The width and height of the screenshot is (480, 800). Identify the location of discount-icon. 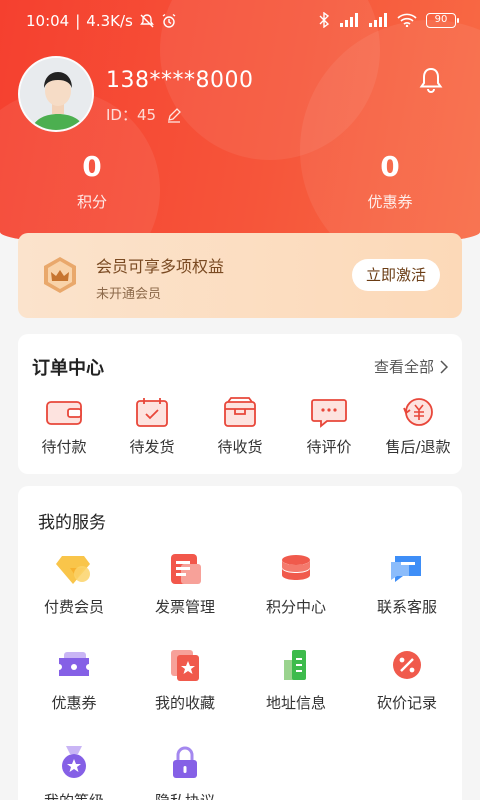
(407, 665).